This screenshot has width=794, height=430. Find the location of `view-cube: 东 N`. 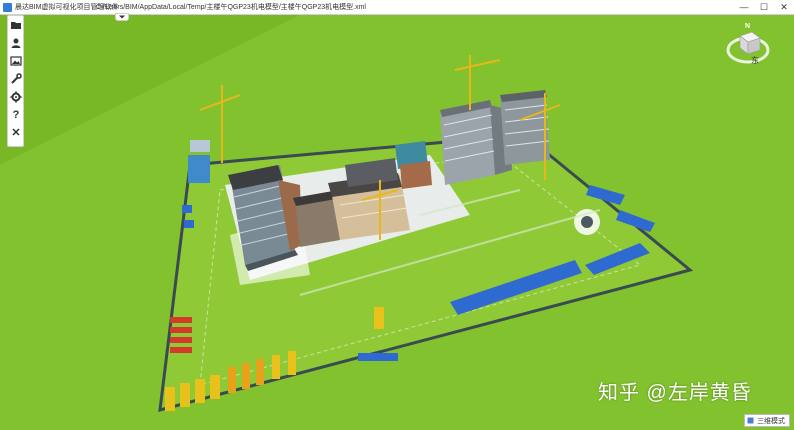

view-cube: 东 N is located at coordinates (748, 46).